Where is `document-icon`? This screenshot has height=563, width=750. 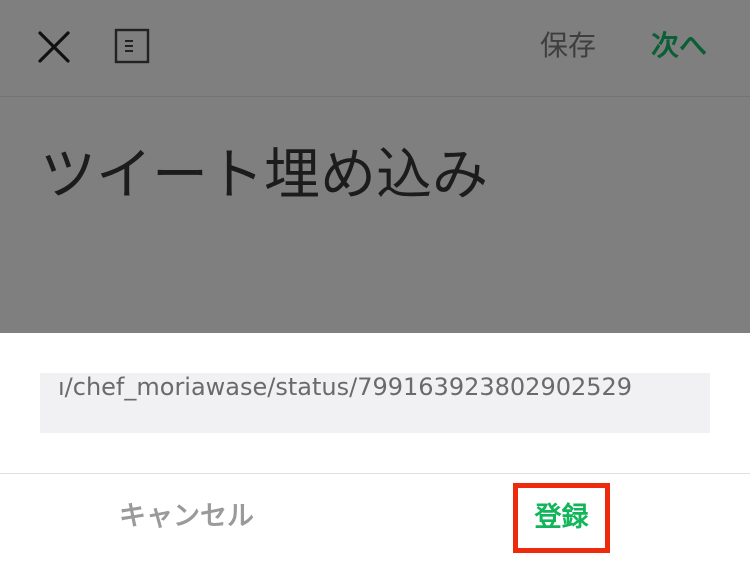
document-icon is located at coordinates (132, 46).